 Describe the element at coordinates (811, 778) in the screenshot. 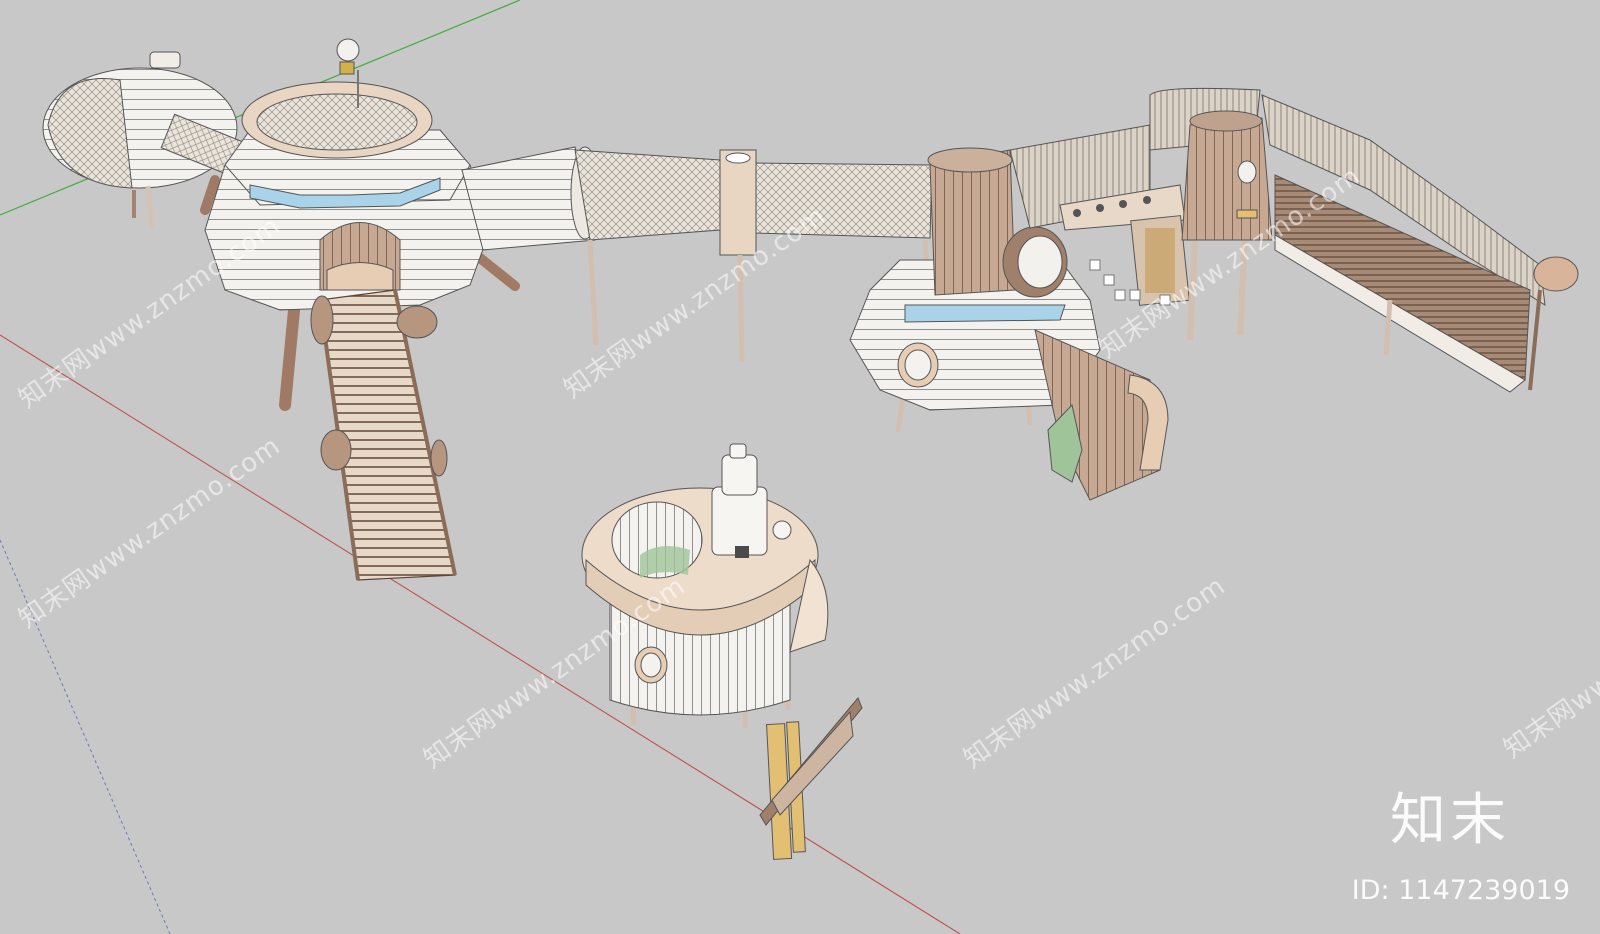

I see `sign-post` at that location.